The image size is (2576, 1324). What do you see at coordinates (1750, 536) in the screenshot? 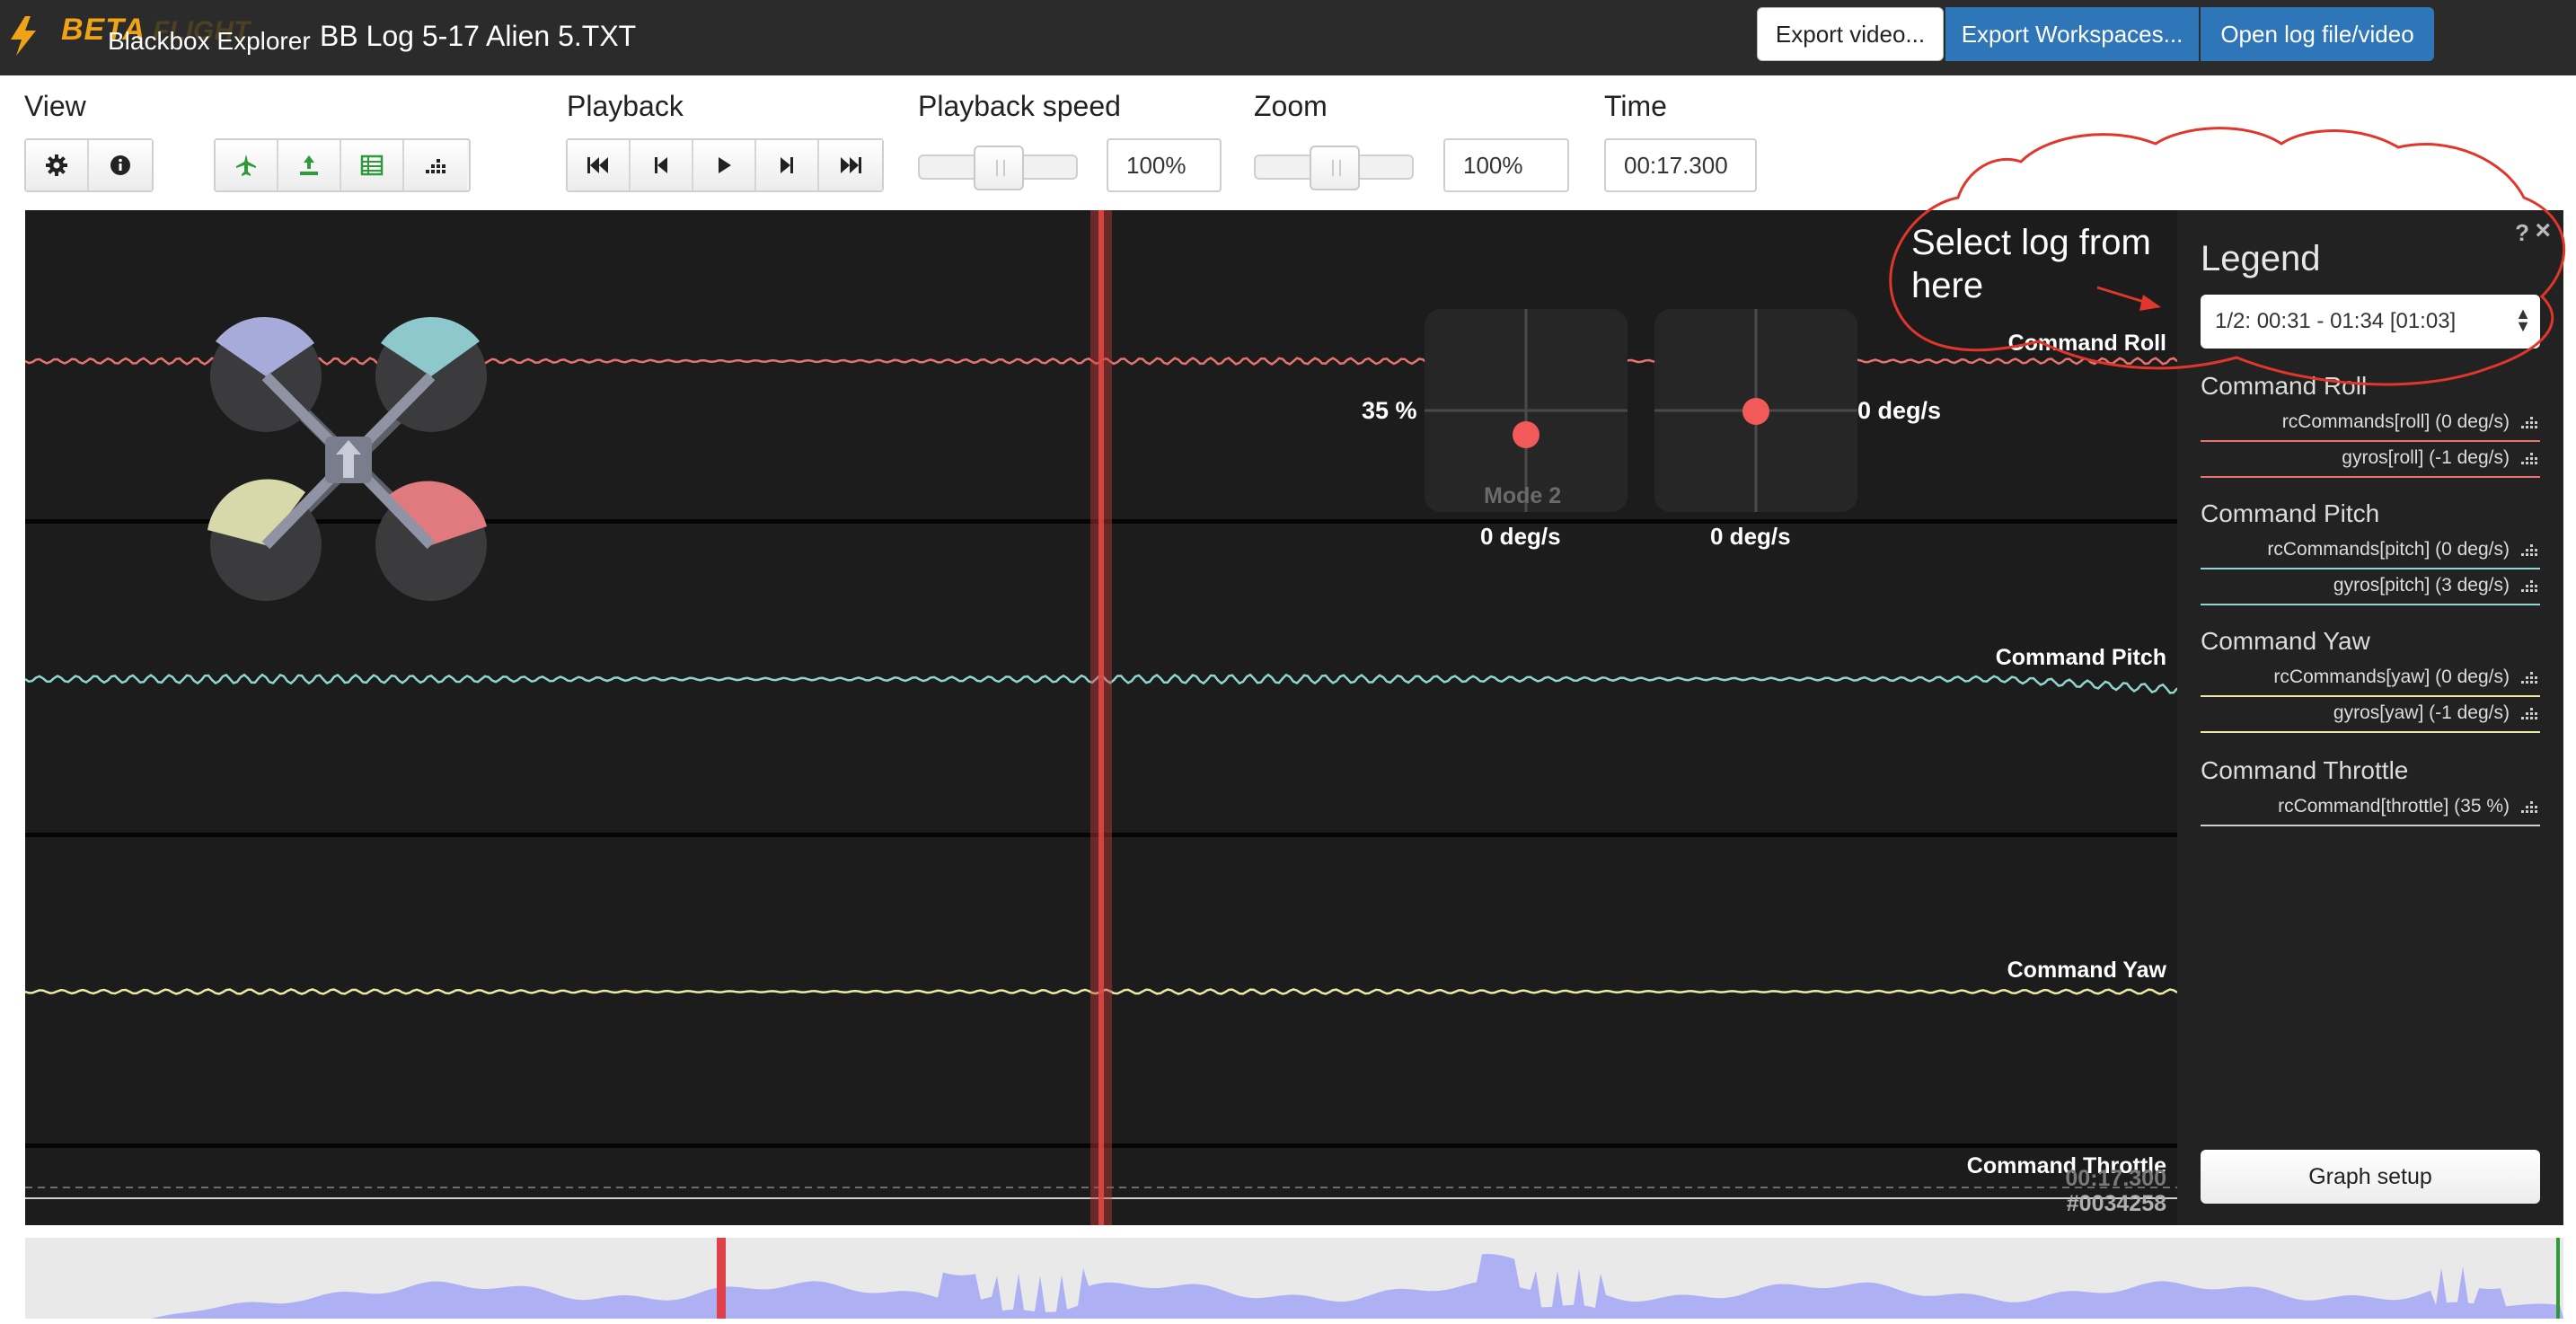
I see `right-stick-pitch-label: 0 deg/s` at bounding box center [1750, 536].